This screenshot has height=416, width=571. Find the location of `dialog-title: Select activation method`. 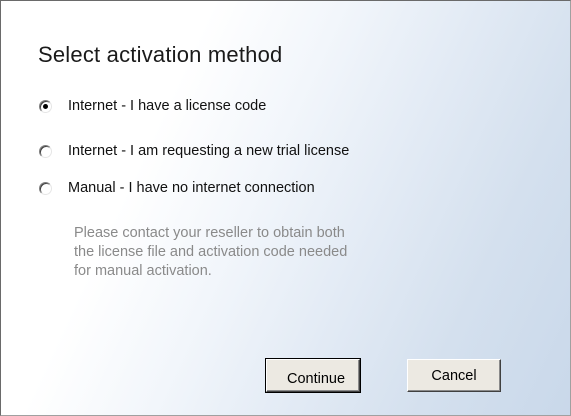

dialog-title: Select activation method is located at coordinates (160, 54).